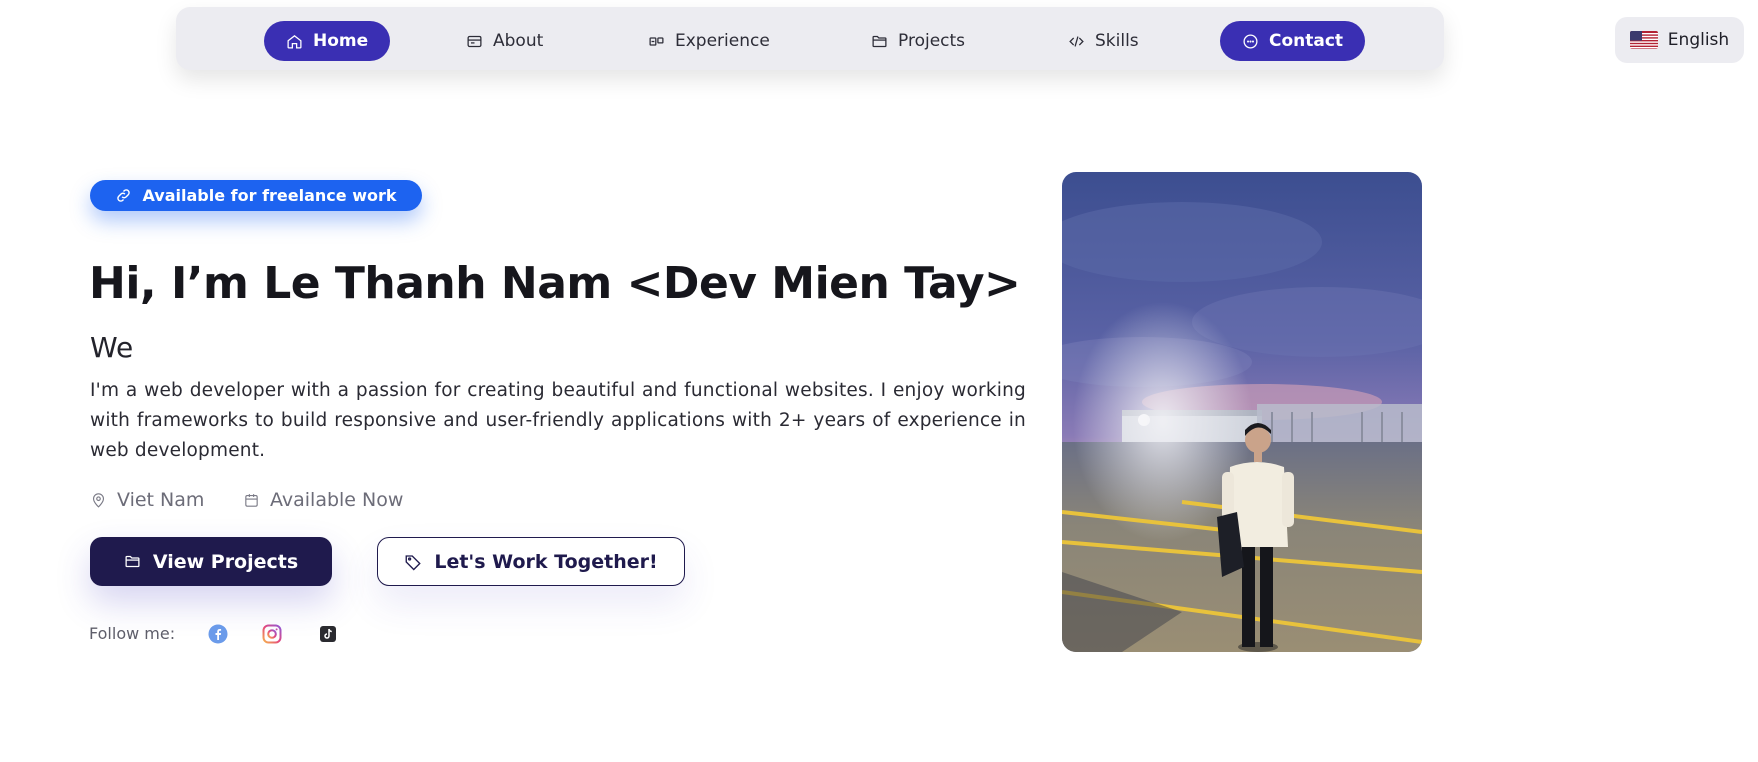 The height and width of the screenshot is (762, 1758). What do you see at coordinates (1117, 41) in the screenshot?
I see `nav-skills-label: Skills` at bounding box center [1117, 41].